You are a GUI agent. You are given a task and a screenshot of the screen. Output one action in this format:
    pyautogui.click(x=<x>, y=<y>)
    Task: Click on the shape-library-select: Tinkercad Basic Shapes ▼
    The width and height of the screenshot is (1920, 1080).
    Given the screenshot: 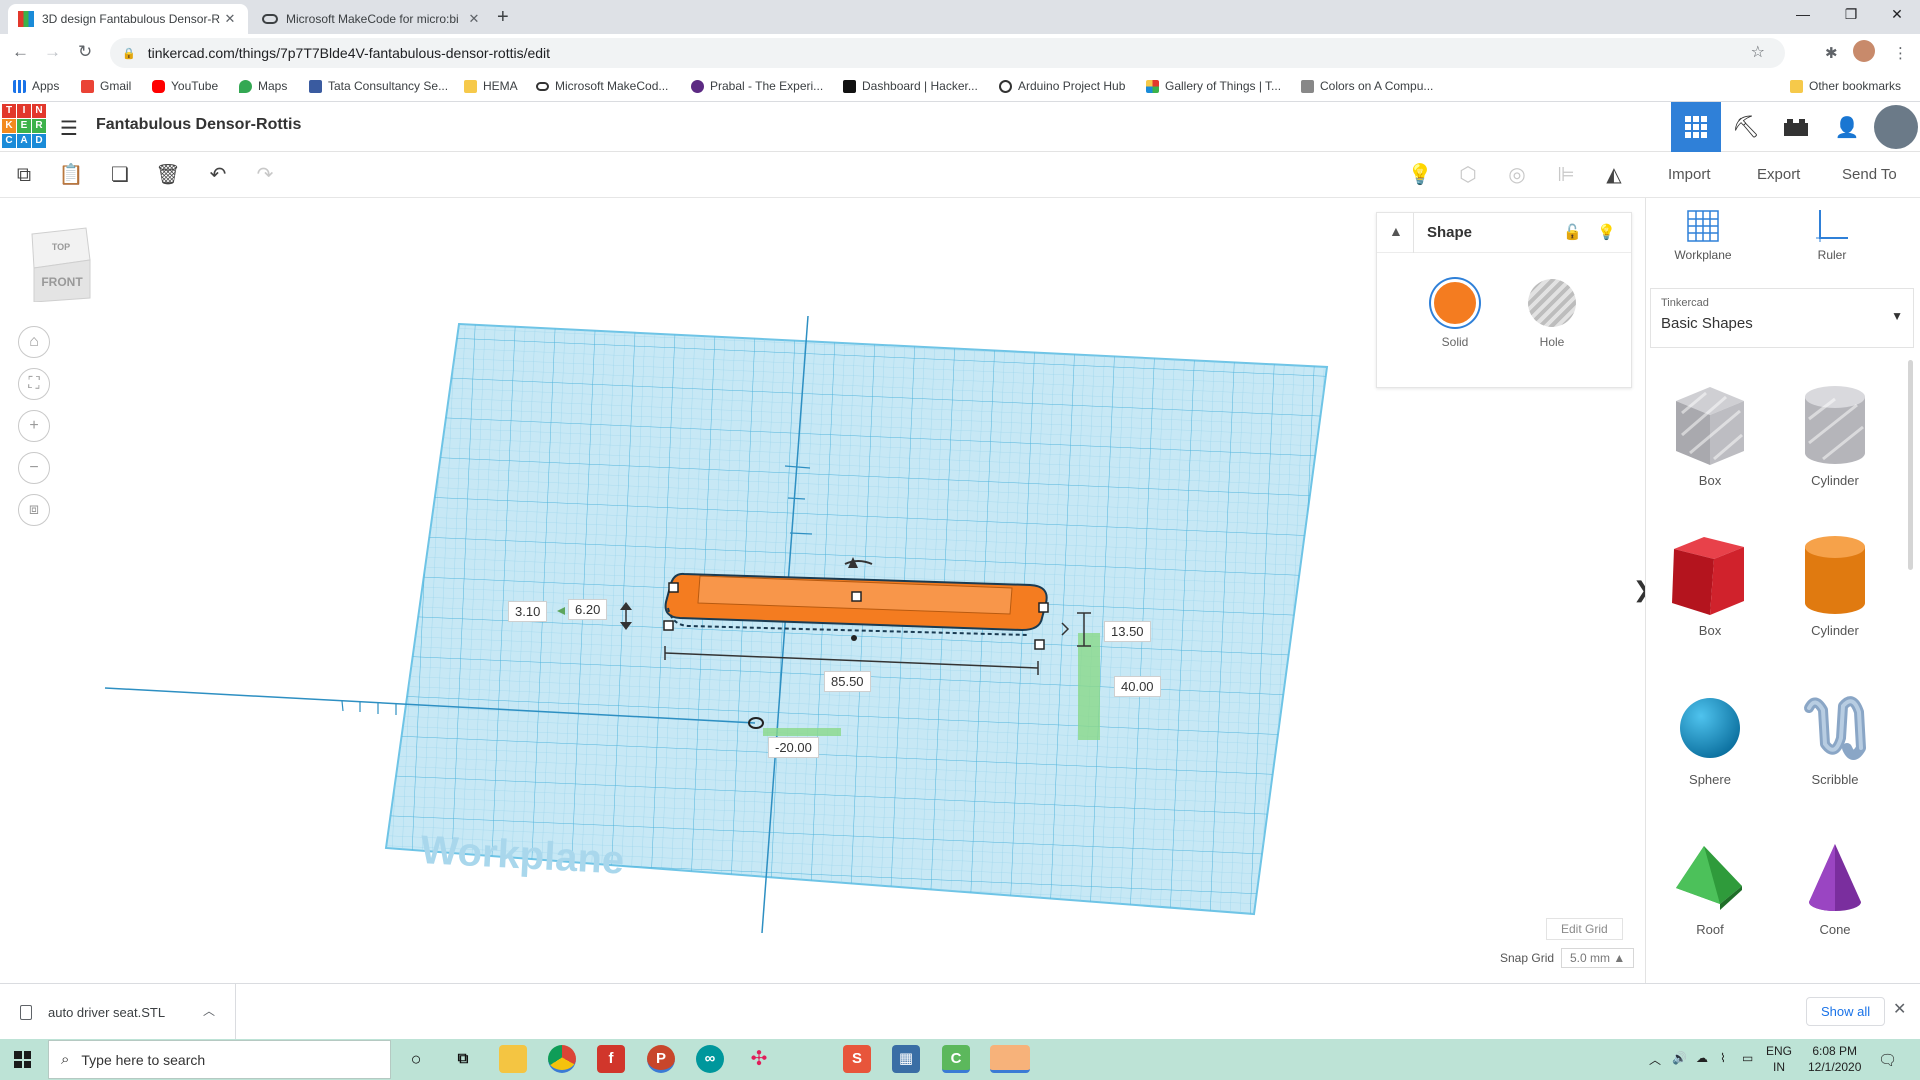 What is the action you would take?
    pyautogui.click(x=1782, y=318)
    